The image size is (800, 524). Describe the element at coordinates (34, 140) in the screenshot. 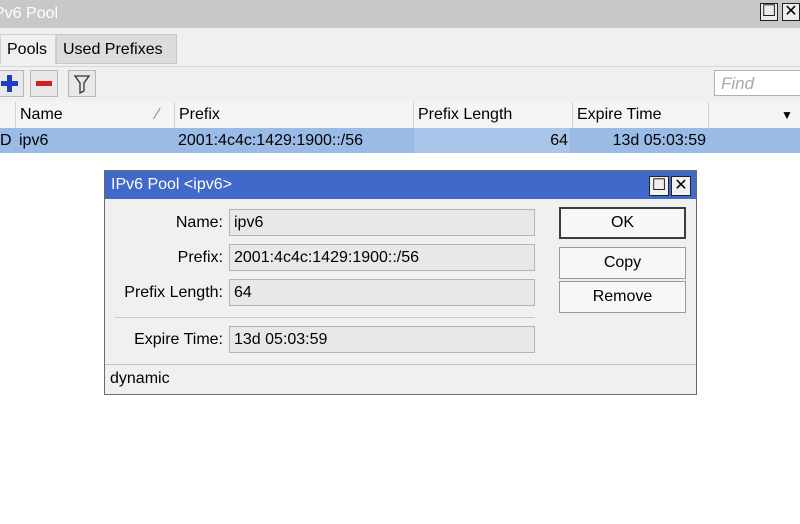

I see `row-name: ipv6` at that location.